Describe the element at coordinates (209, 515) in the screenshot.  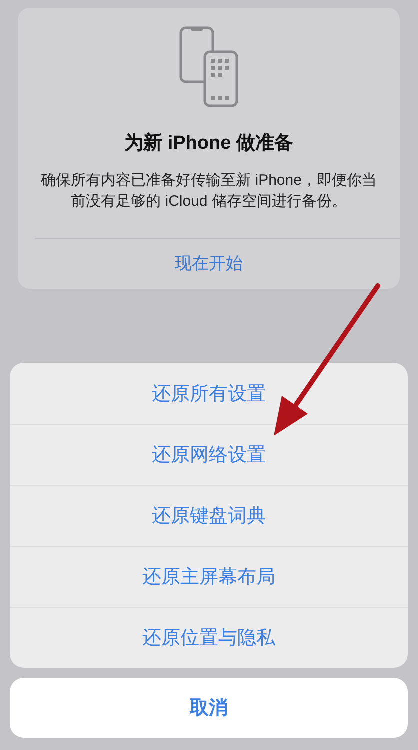
I see `reset-option: 还原键盘词典` at that location.